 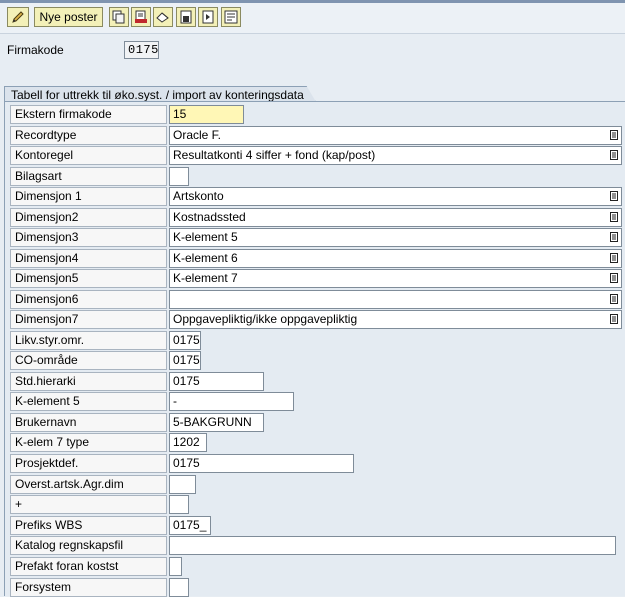 What do you see at coordinates (88, 340) in the screenshot?
I see `field-label: Likv.styr.omr.` at bounding box center [88, 340].